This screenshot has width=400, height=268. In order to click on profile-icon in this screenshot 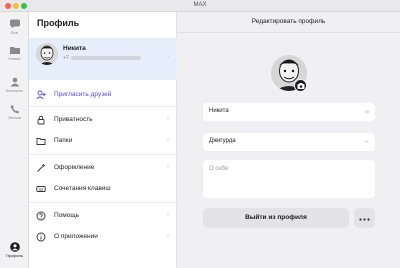, I will do `click(14, 247)`.